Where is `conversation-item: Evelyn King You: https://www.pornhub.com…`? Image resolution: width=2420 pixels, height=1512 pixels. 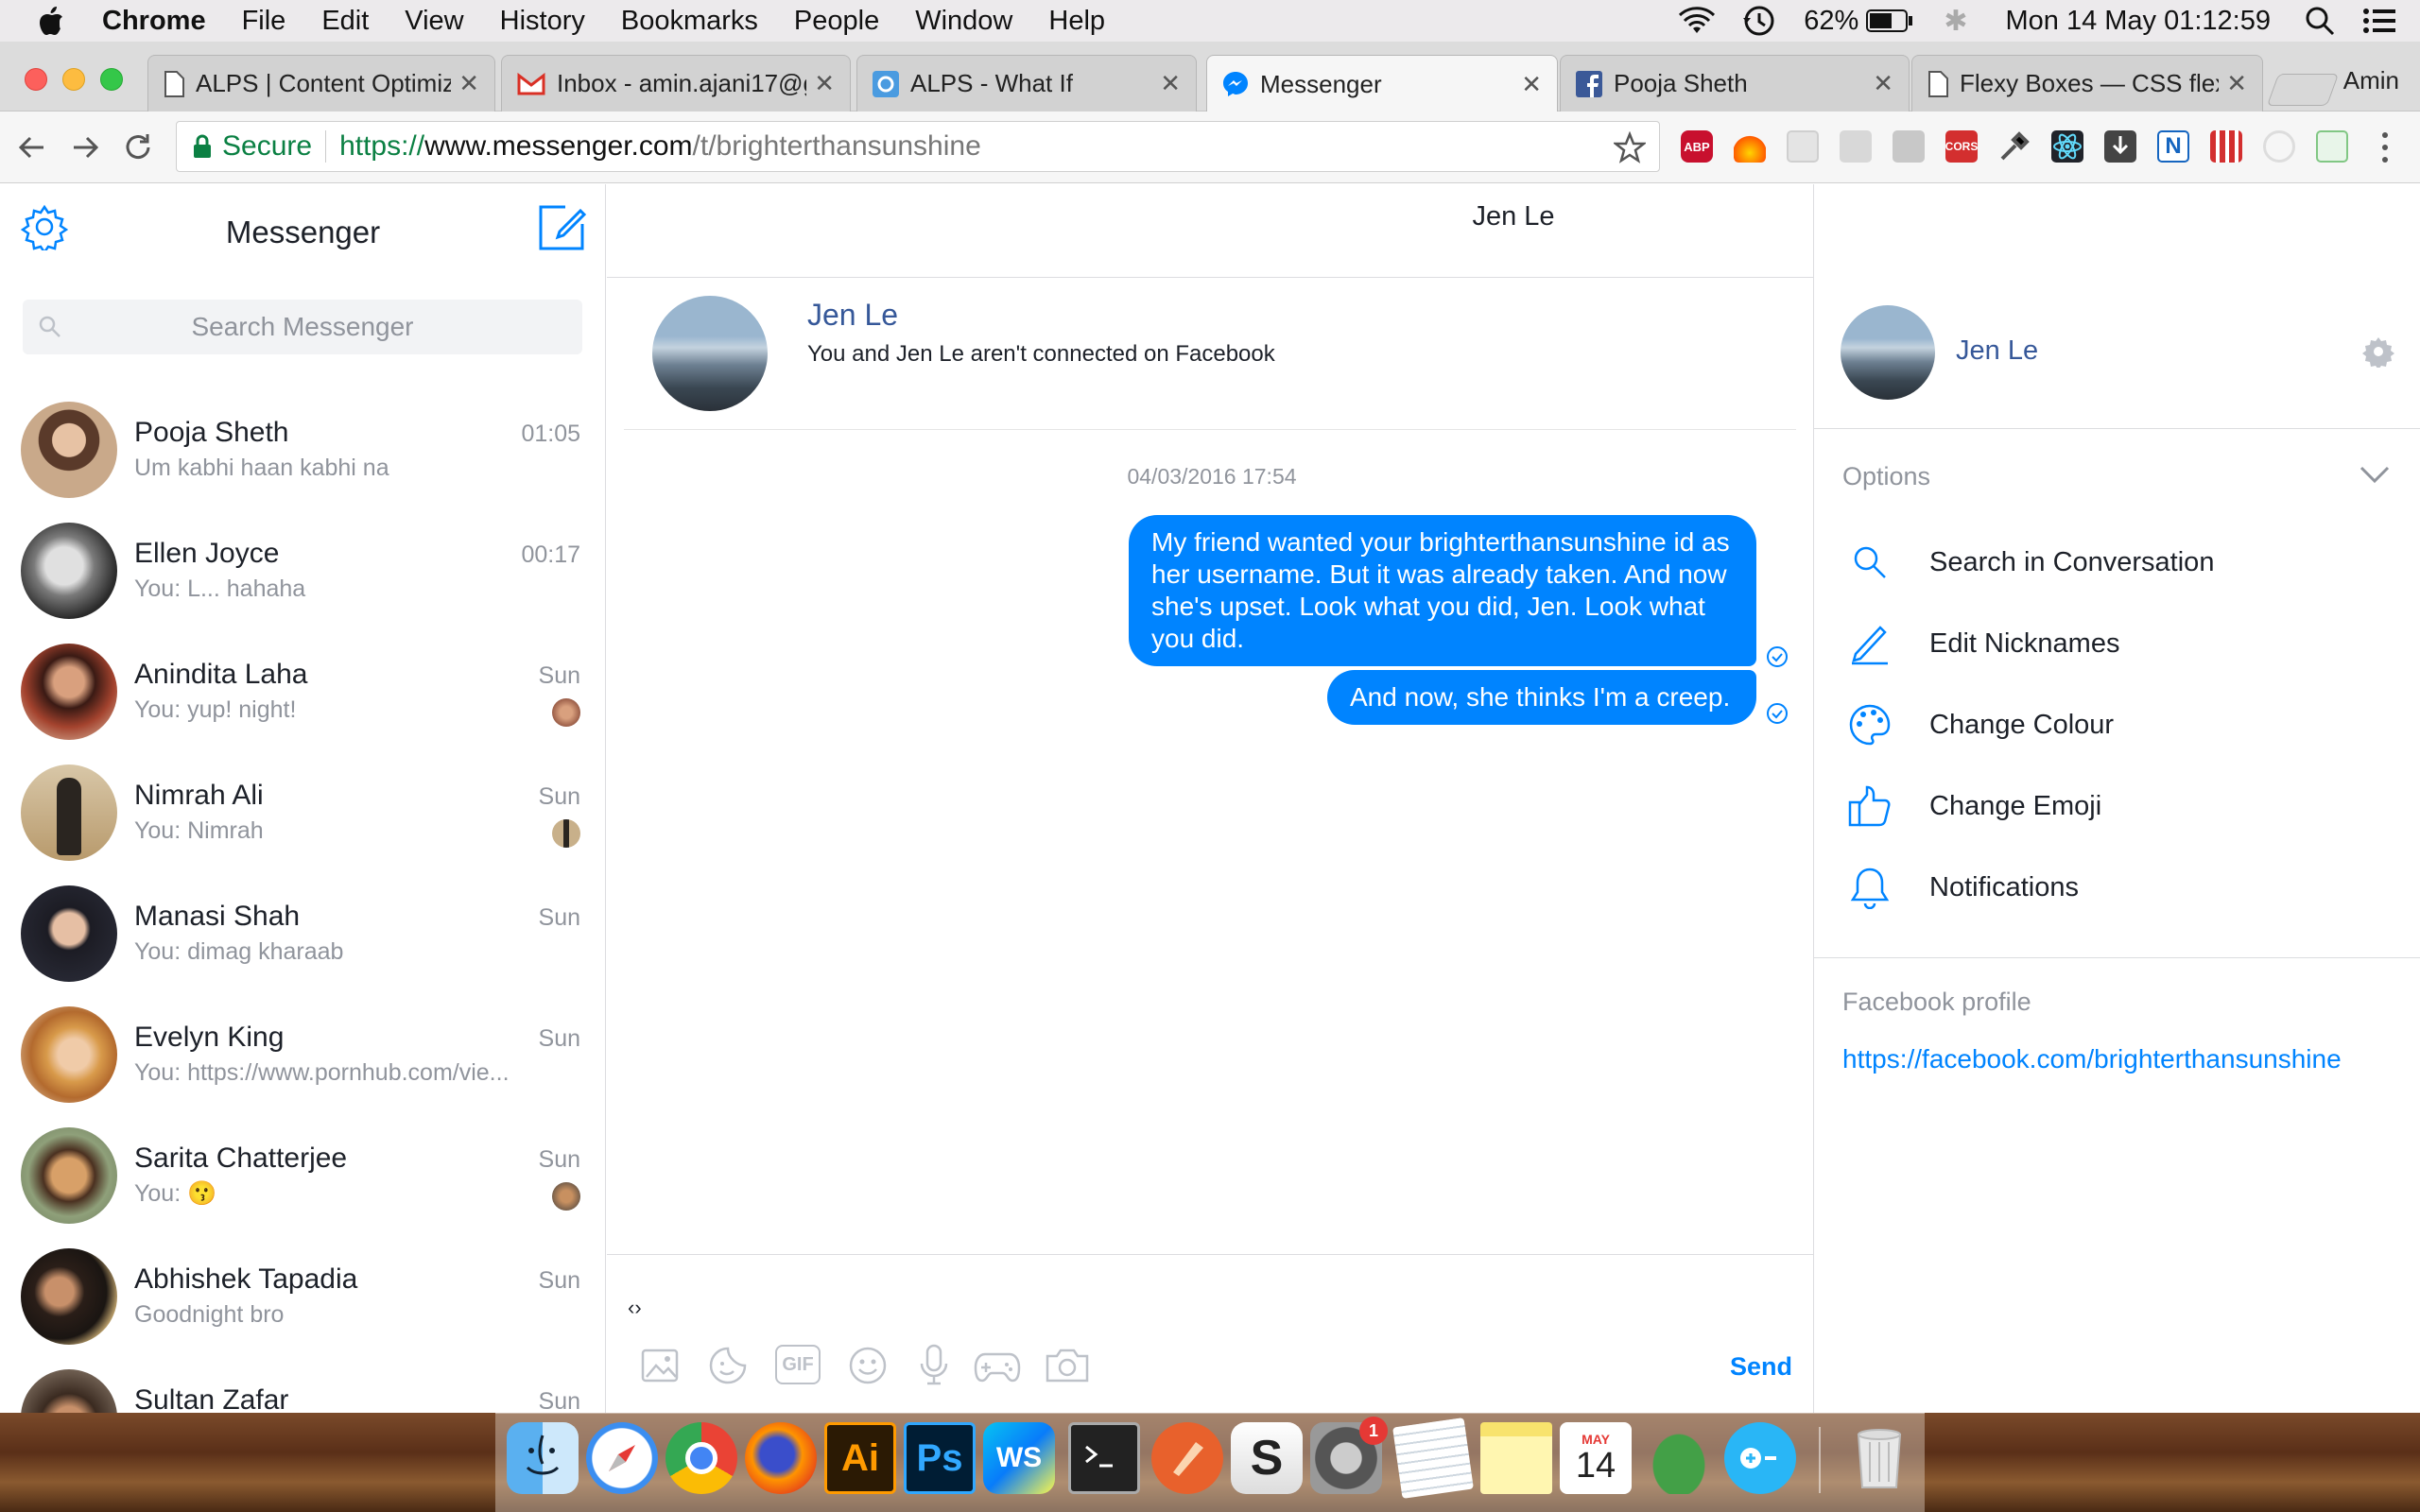
conversation-item: Evelyn King You: https://www.pornhub.com… is located at coordinates (302, 1057).